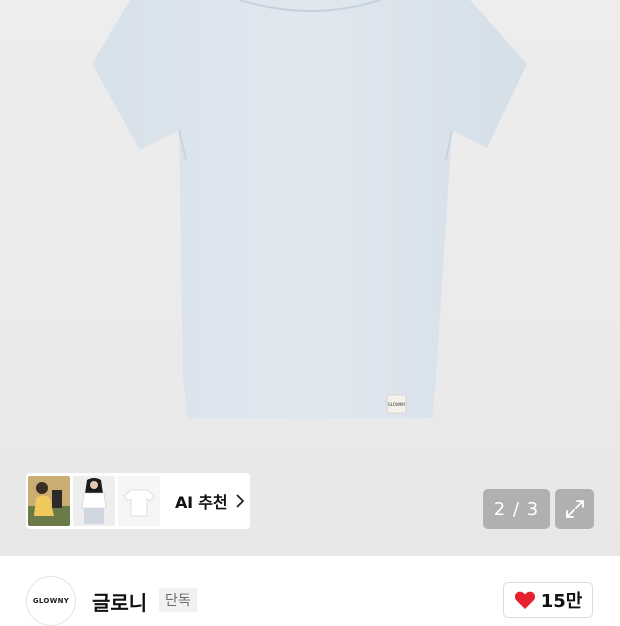 The width and height of the screenshot is (620, 626). I want to click on brand-logo: GLOWNY, so click(51, 601).